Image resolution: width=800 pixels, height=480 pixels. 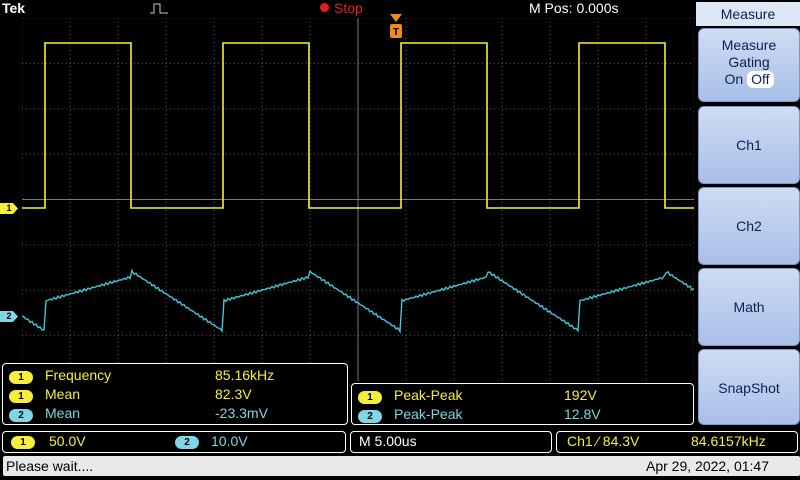 What do you see at coordinates (728, 441) in the screenshot?
I see `trigger-frequency: 84.6157kHz` at bounding box center [728, 441].